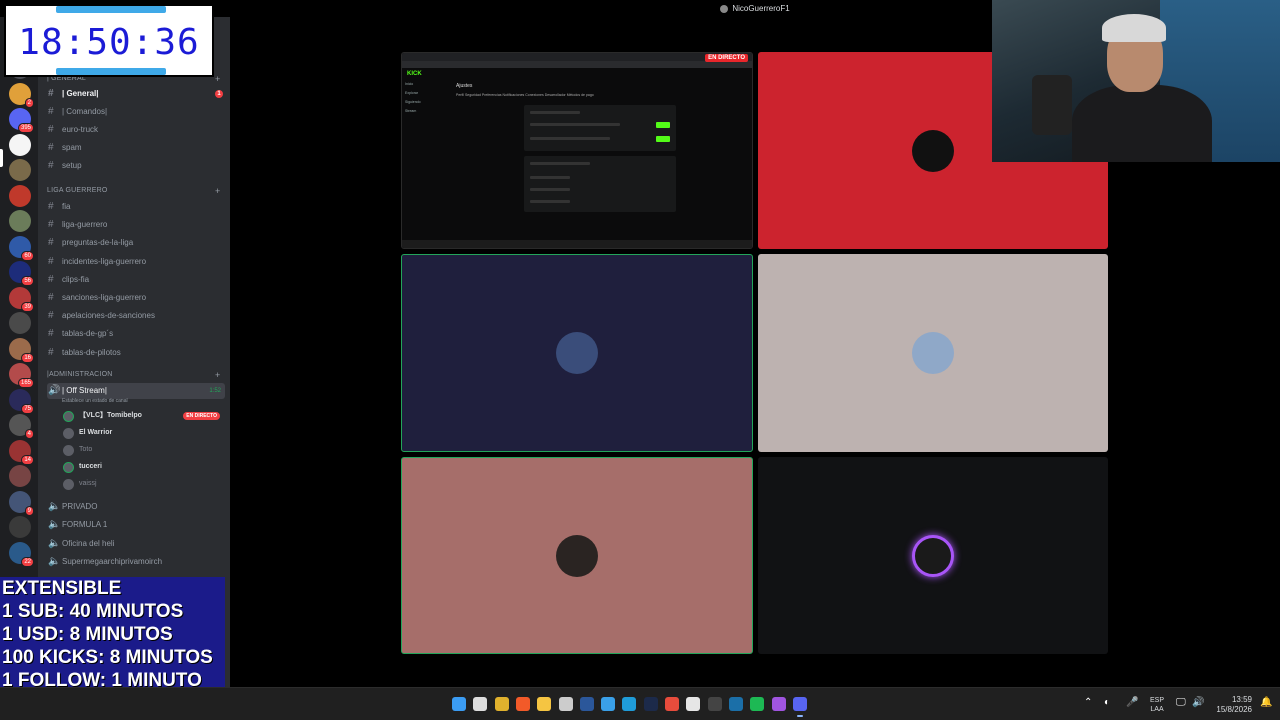  I want to click on photoshop-icon, so click(650, 704).